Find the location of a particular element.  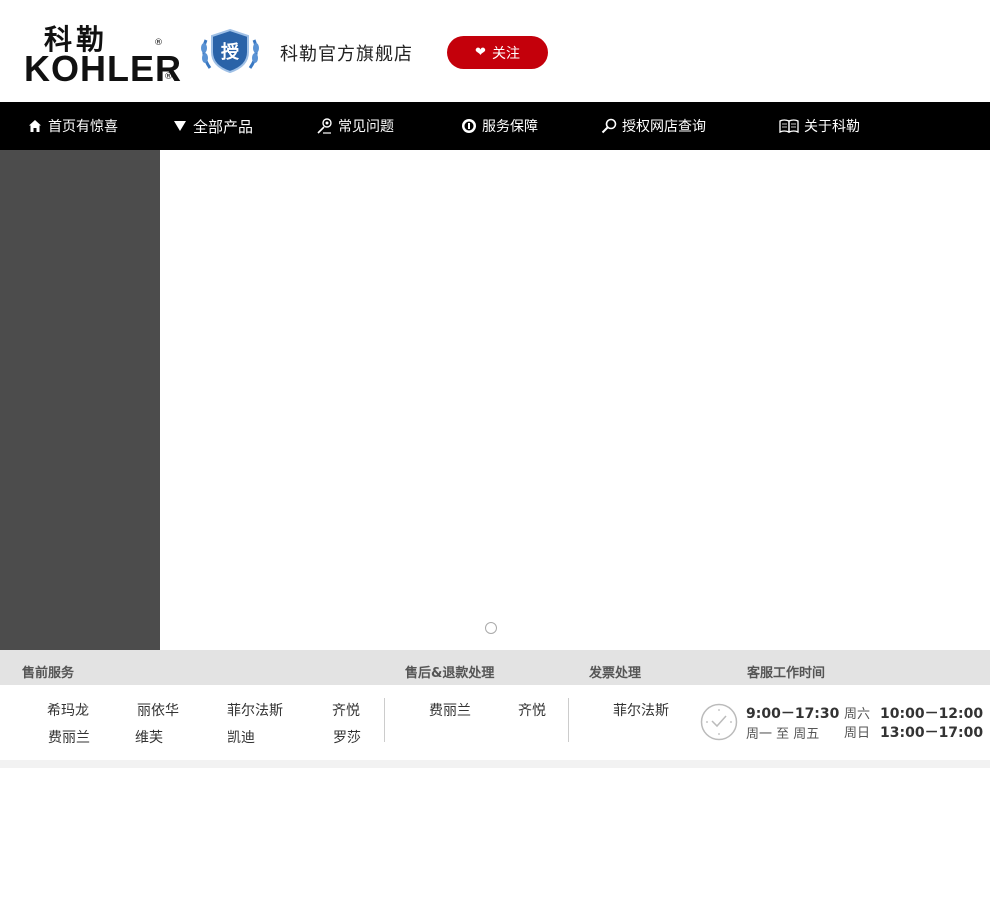

badge-char: 授 is located at coordinates (230, 52).